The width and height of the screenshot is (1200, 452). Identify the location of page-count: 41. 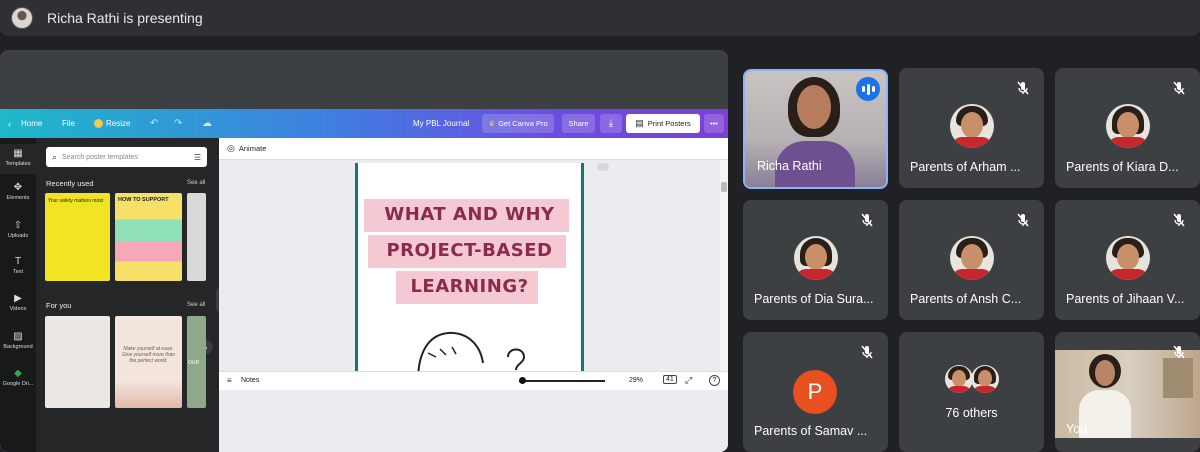
(670, 379).